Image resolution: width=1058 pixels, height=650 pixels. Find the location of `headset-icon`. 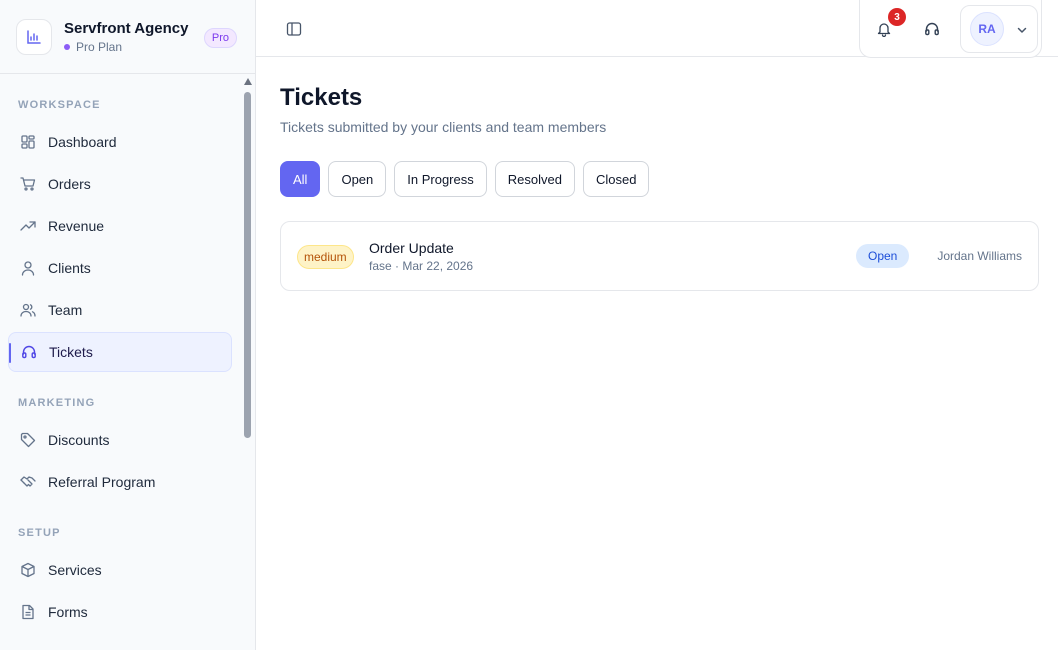

headset-icon is located at coordinates (29, 352).